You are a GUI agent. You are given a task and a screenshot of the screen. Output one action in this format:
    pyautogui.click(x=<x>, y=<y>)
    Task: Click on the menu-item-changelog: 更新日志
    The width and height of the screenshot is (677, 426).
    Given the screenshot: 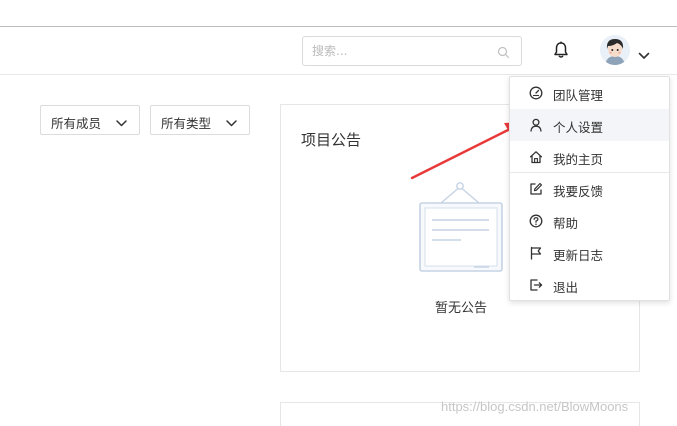 What is the action you would take?
    pyautogui.click(x=589, y=253)
    